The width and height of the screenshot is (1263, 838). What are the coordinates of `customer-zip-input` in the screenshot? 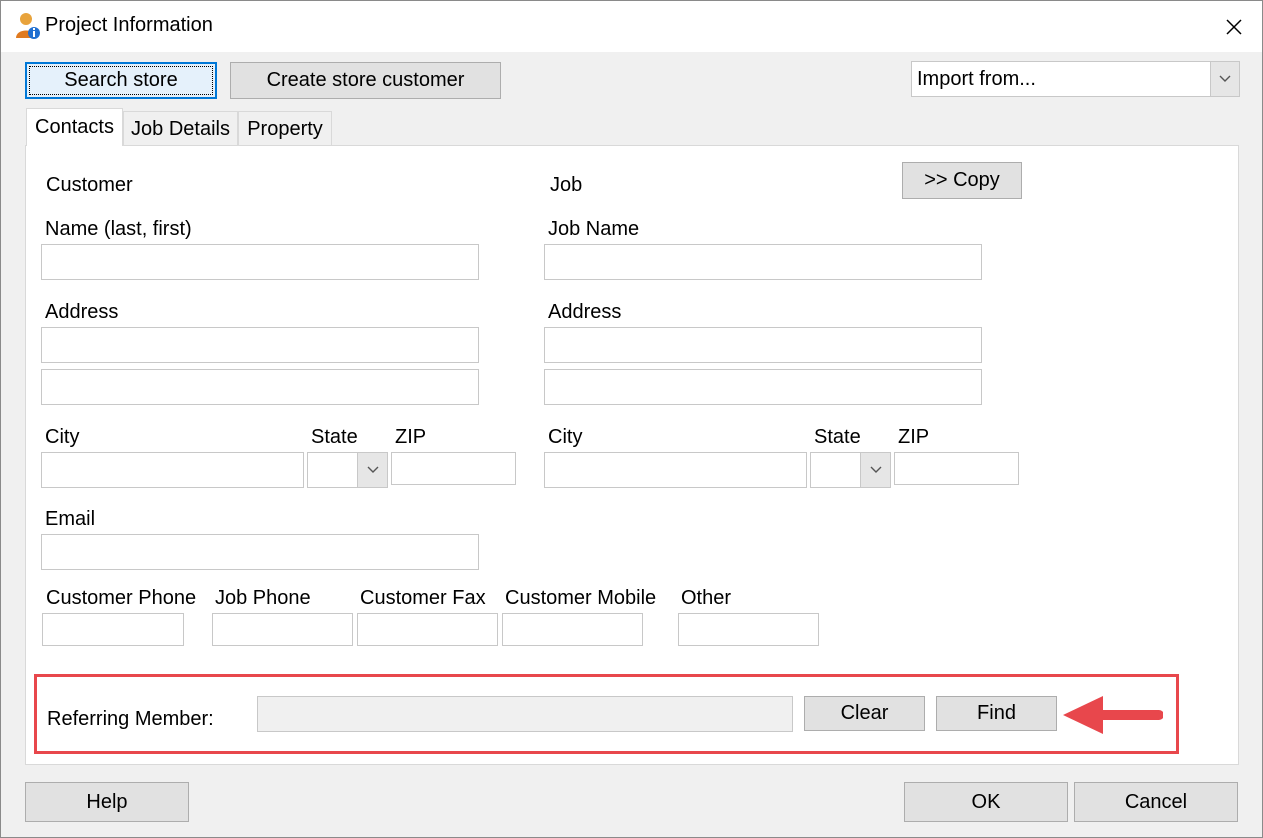 It's located at (453, 468).